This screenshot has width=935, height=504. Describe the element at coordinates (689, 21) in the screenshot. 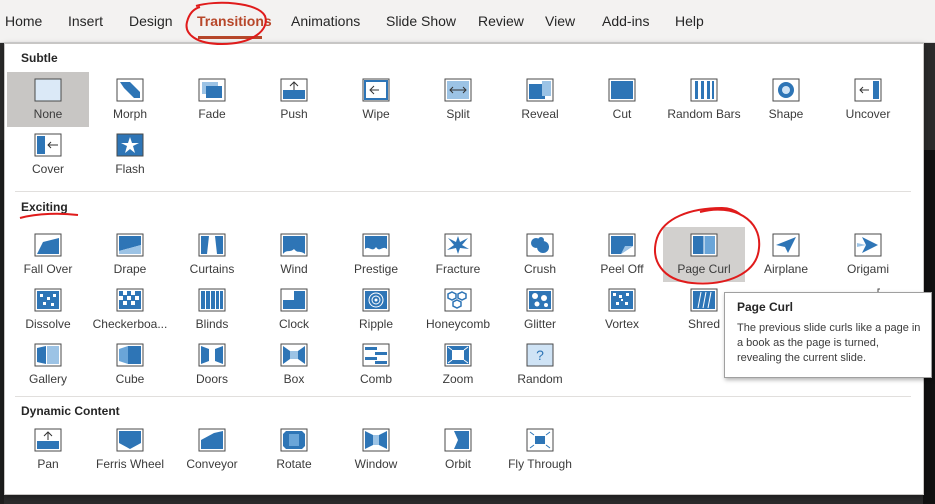

I see `tab-help: Help` at that location.